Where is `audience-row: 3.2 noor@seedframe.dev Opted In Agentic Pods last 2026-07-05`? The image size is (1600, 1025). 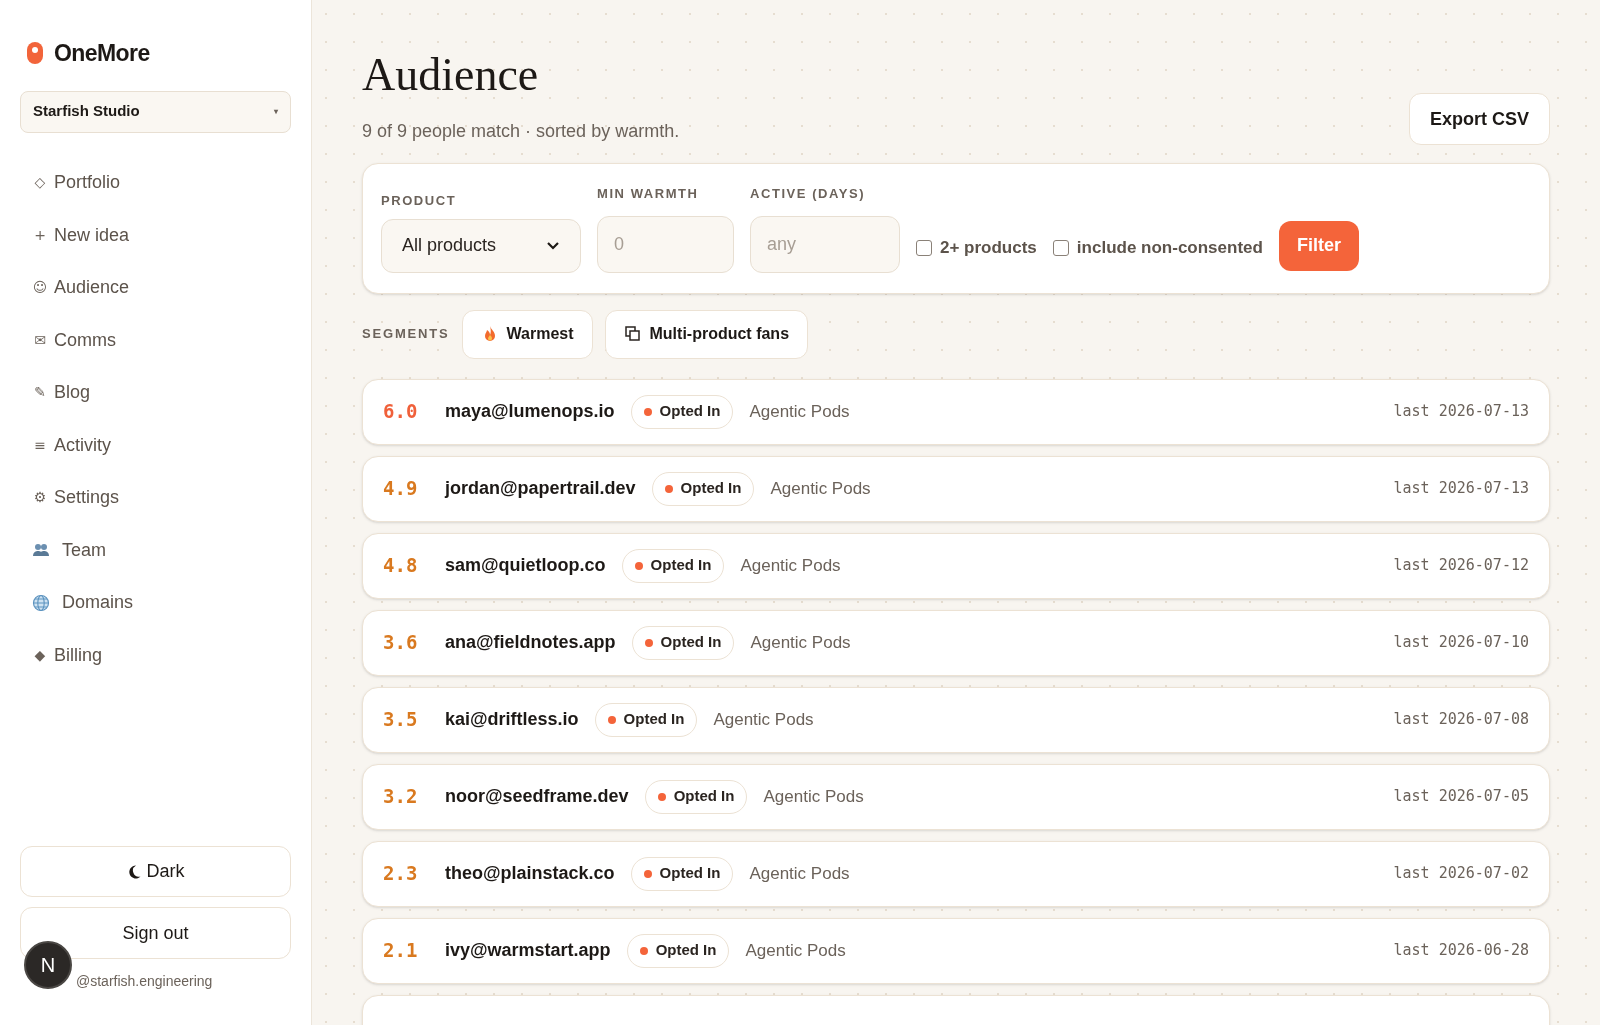 audience-row: 3.2 noor@seedframe.dev Opted In Agentic Pods last 2026-07-05 is located at coordinates (956, 796).